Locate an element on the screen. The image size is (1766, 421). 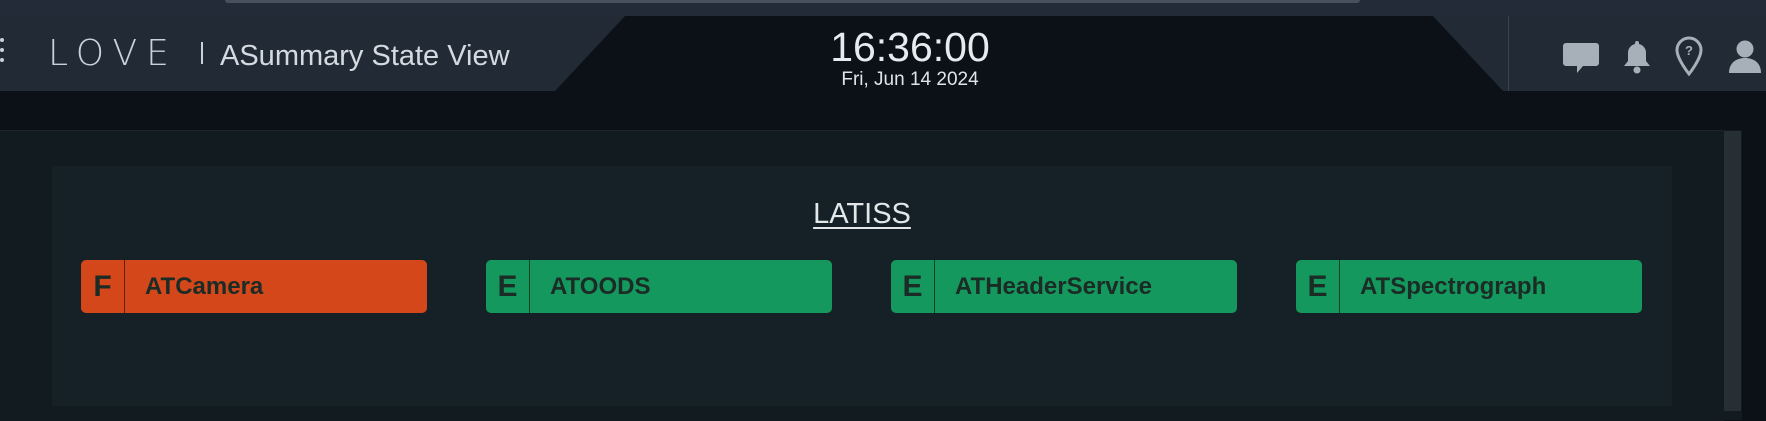
csc-state-badge: F is located at coordinates (103, 286).